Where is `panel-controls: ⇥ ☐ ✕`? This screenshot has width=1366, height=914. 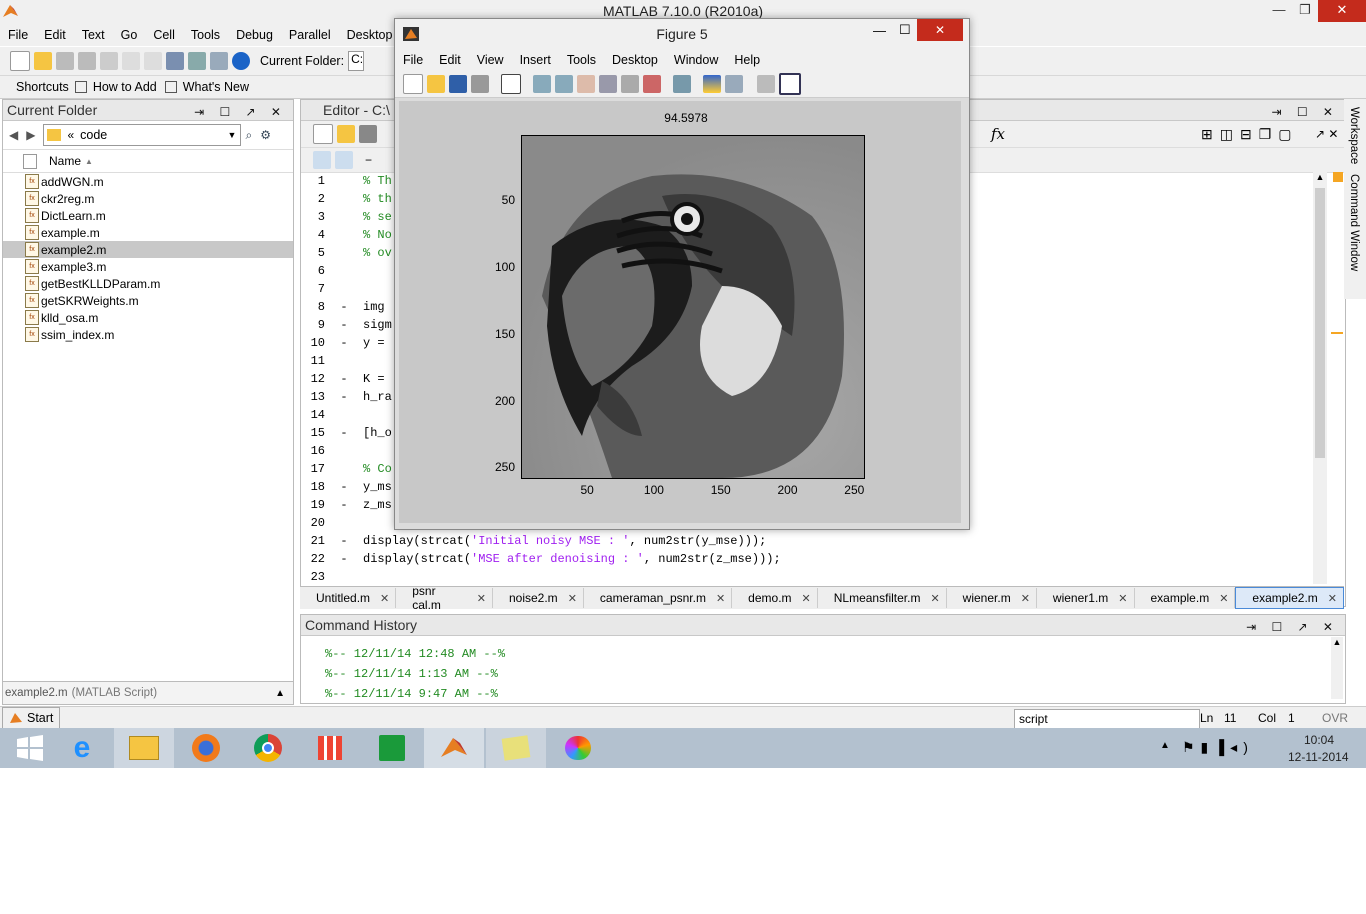 panel-controls: ⇥ ☐ ✕ is located at coordinates (1305, 112).